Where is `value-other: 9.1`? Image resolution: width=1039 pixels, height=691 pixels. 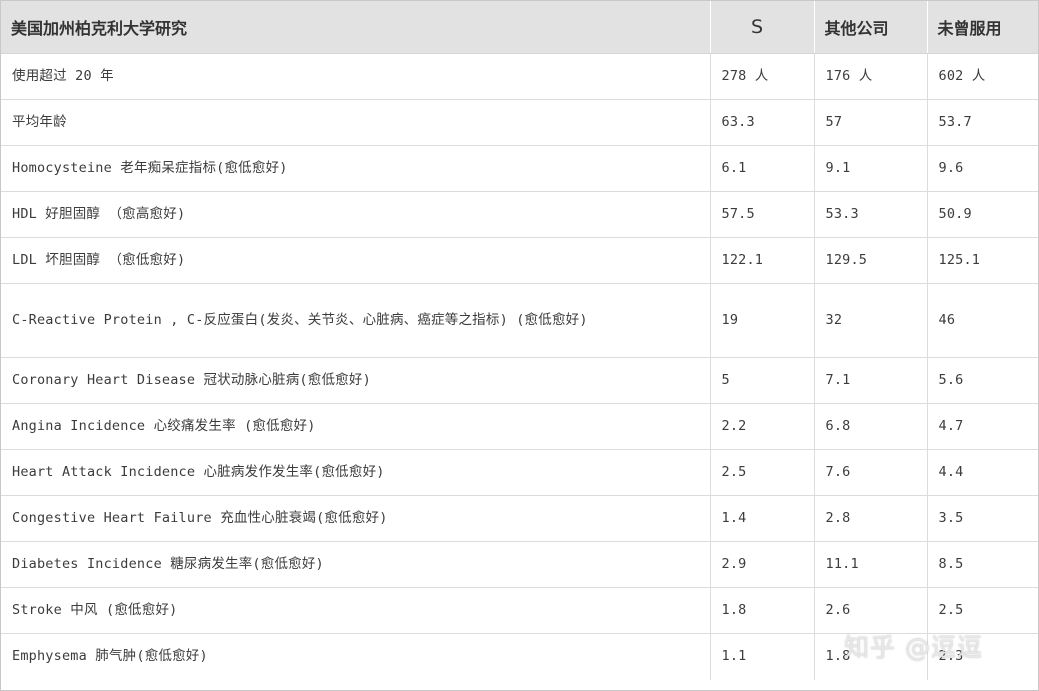
value-other: 9.1 is located at coordinates (871, 168).